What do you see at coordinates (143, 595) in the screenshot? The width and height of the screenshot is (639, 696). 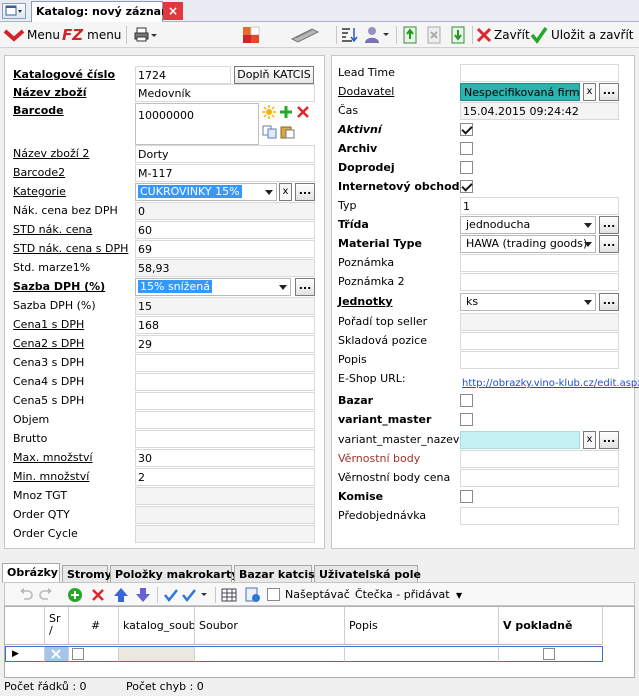 I see `move-down-icon` at bounding box center [143, 595].